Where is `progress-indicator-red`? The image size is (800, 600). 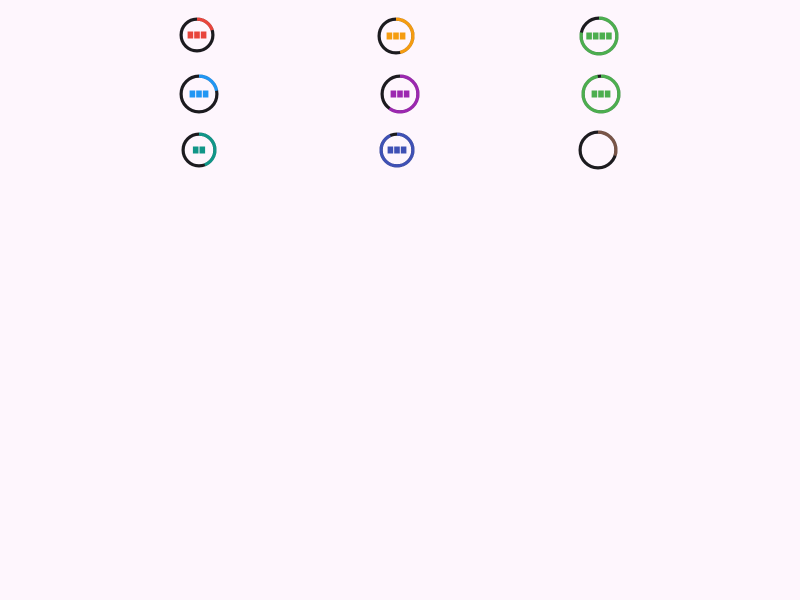
progress-indicator-red is located at coordinates (197, 35).